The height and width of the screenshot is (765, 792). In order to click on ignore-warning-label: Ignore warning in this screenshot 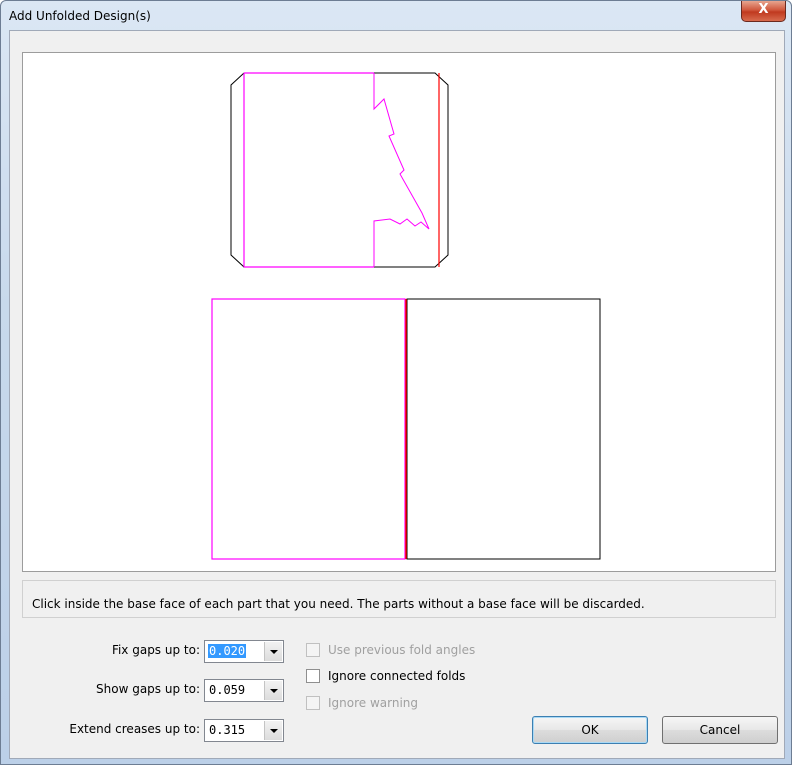, I will do `click(373, 703)`.